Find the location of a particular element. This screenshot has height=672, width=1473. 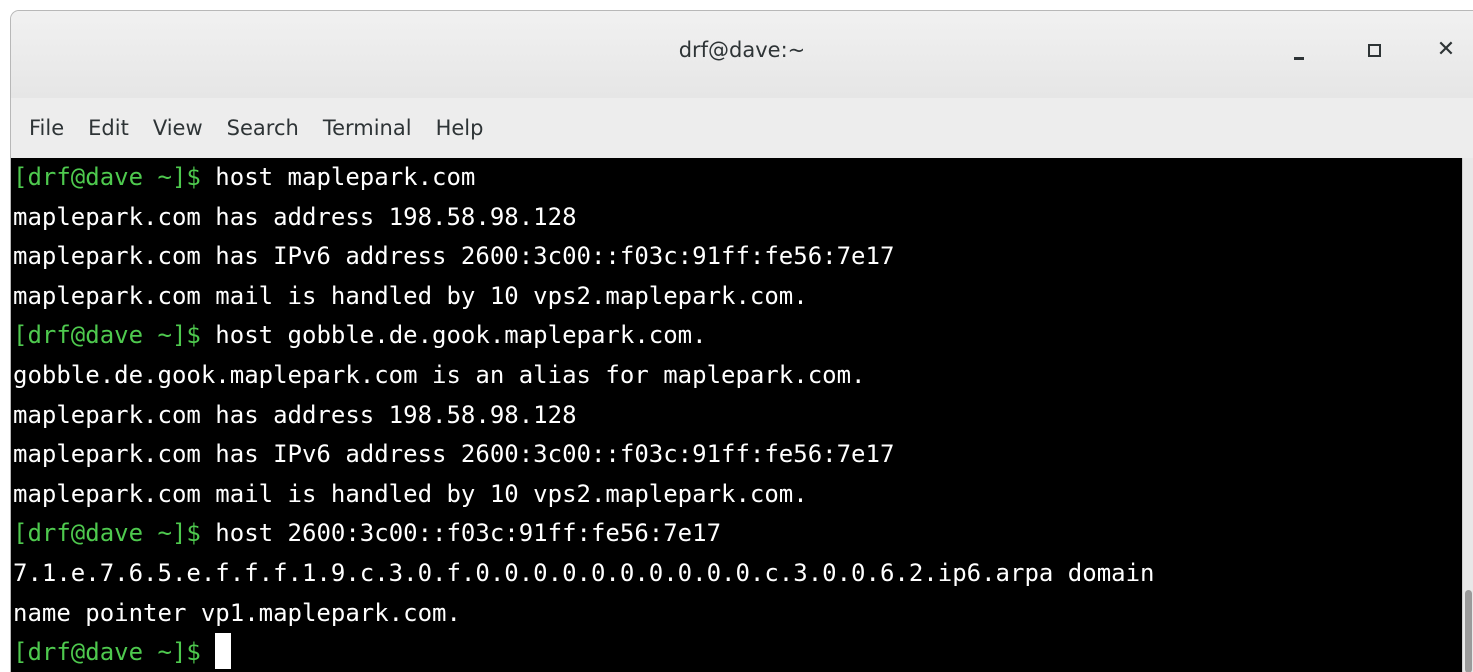

minimize-icon is located at coordinates (1299, 58).